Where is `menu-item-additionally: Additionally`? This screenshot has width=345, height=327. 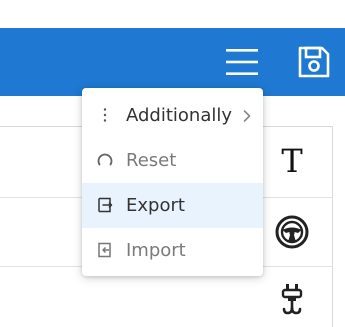
menu-item-additionally: Additionally is located at coordinates (172, 115).